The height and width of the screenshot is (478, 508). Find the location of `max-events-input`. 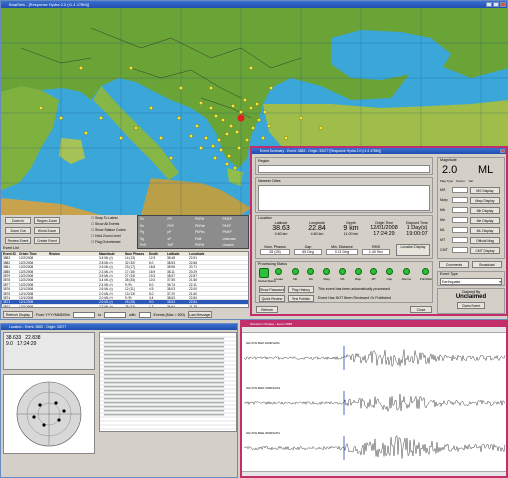

max-events-input is located at coordinates (144, 314).